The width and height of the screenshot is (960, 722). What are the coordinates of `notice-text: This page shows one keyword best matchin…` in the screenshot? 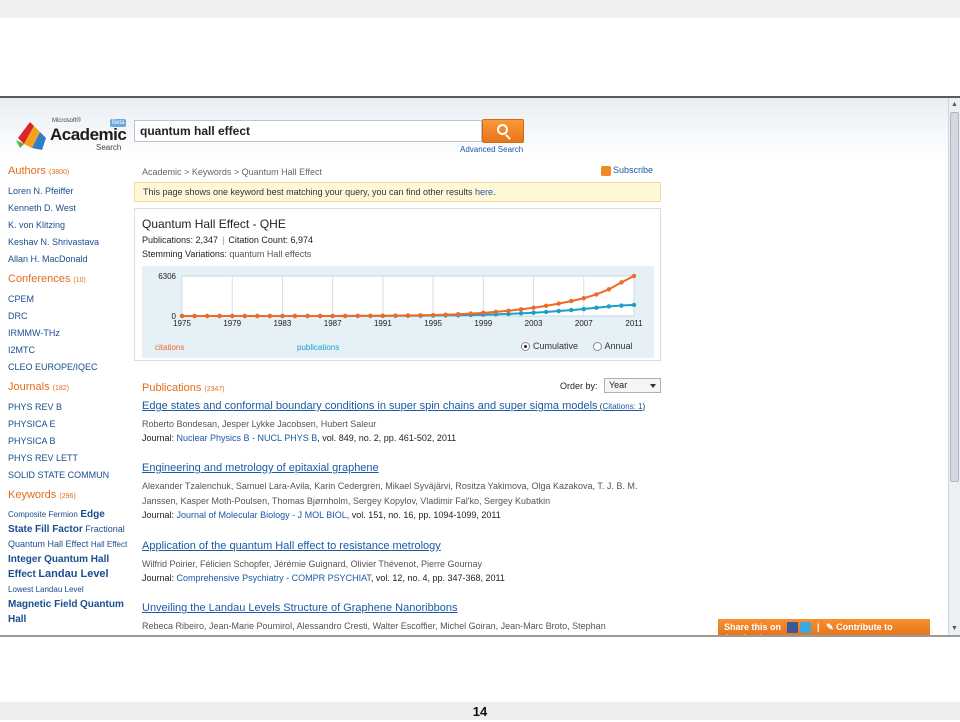 It's located at (309, 192).